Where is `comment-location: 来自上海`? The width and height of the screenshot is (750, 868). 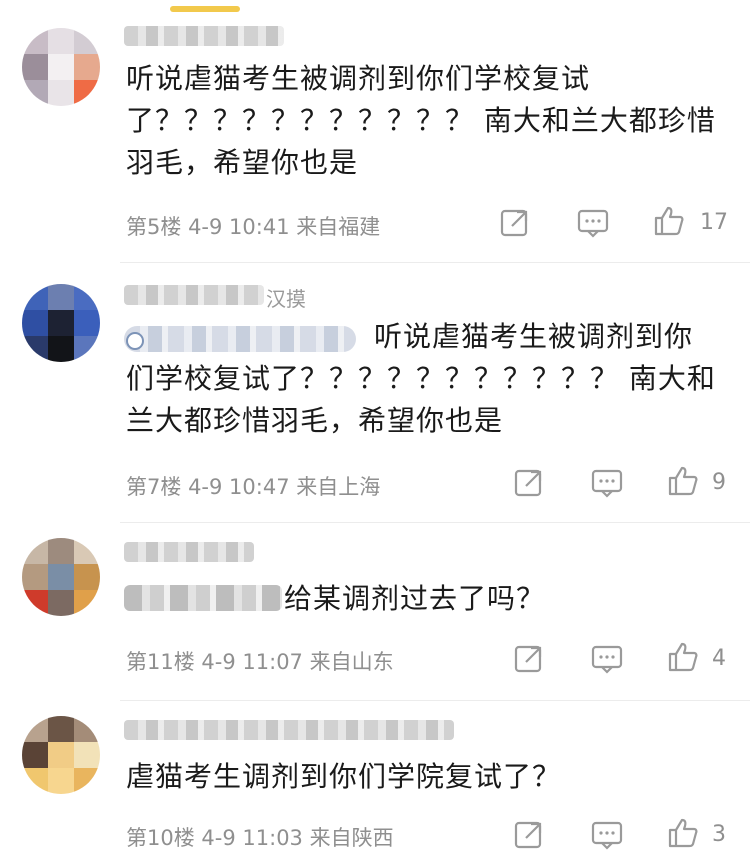 comment-location: 来自上海 is located at coordinates (338, 487).